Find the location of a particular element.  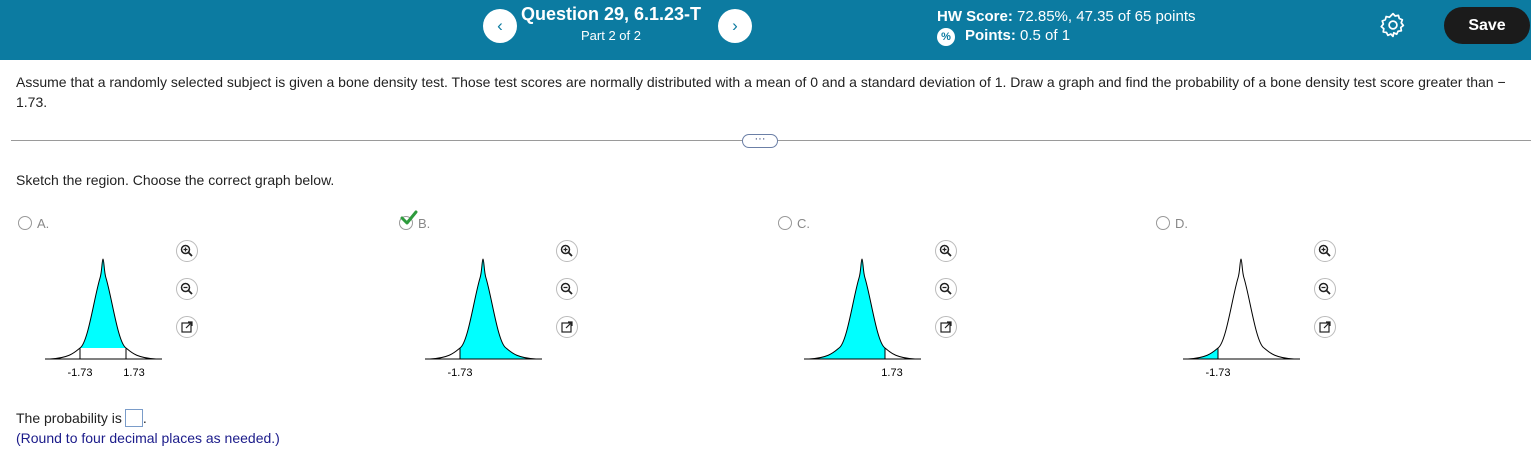

points-value: 0.5 of 1 is located at coordinates (1045, 35).